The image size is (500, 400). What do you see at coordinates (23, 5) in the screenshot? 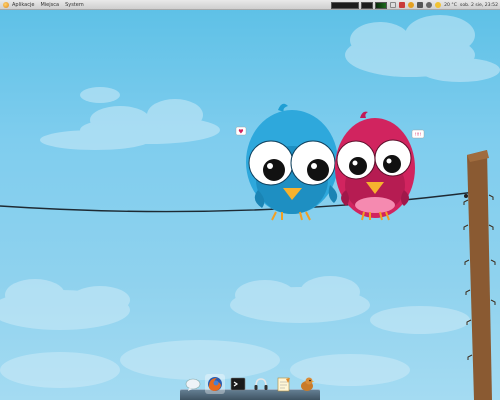
I see `menu-applications: Aplikacje` at bounding box center [23, 5].